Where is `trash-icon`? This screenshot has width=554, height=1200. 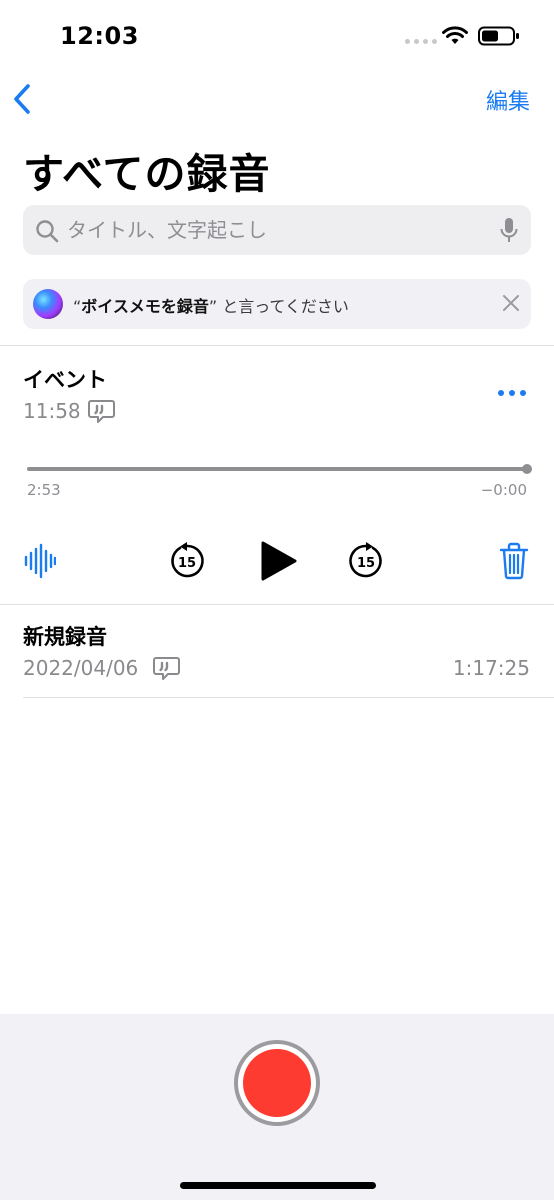
trash-icon is located at coordinates (514, 561).